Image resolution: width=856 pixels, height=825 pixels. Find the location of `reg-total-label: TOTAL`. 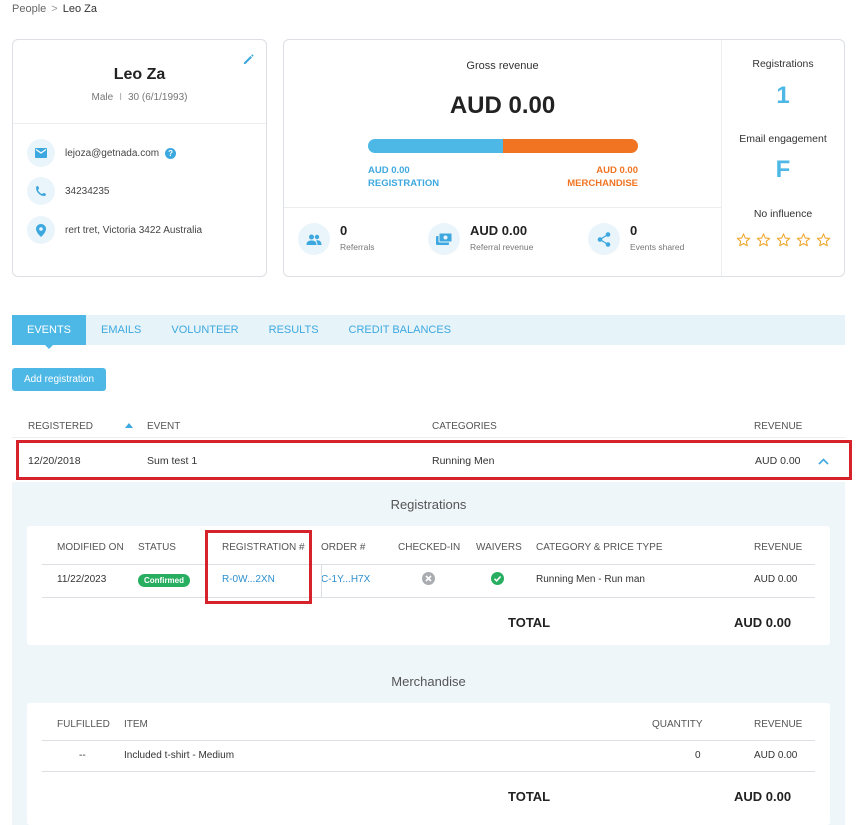

reg-total-label: TOTAL is located at coordinates (529, 622).